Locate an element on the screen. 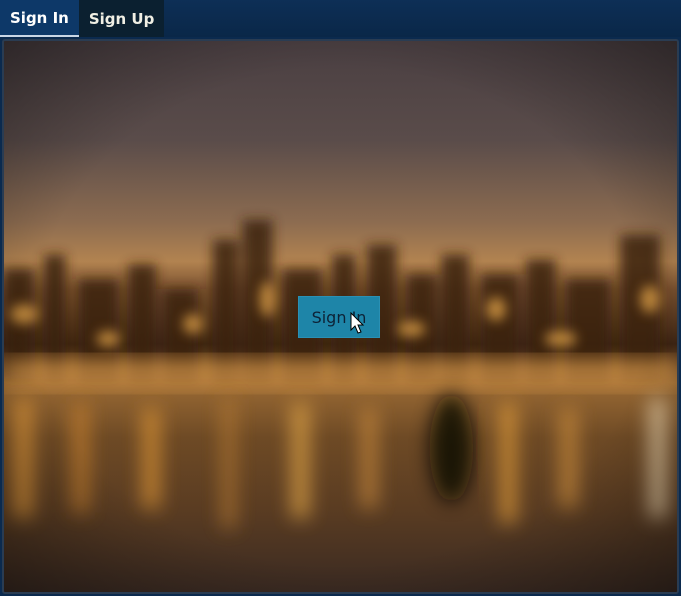  sign-in-button: Sign In is located at coordinates (339, 317).